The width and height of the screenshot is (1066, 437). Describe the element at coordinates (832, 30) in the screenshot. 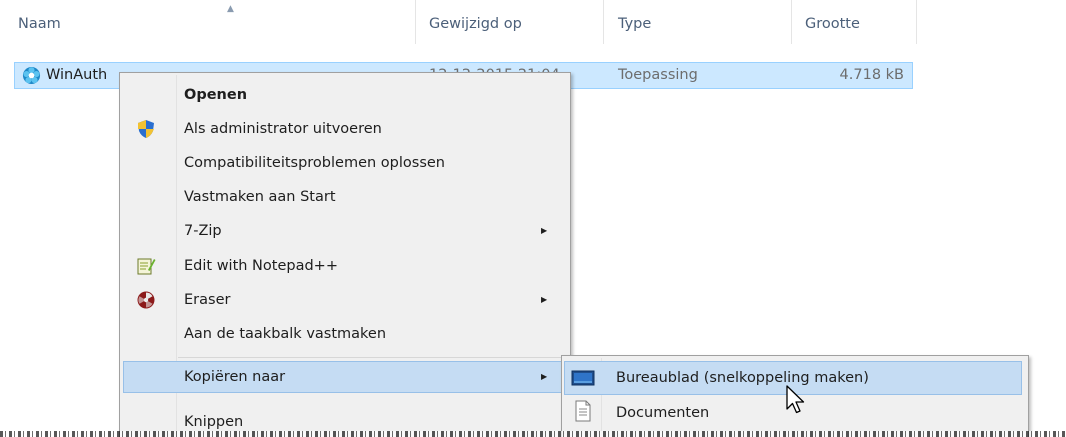

I see `column-header-size: Grootte` at that location.